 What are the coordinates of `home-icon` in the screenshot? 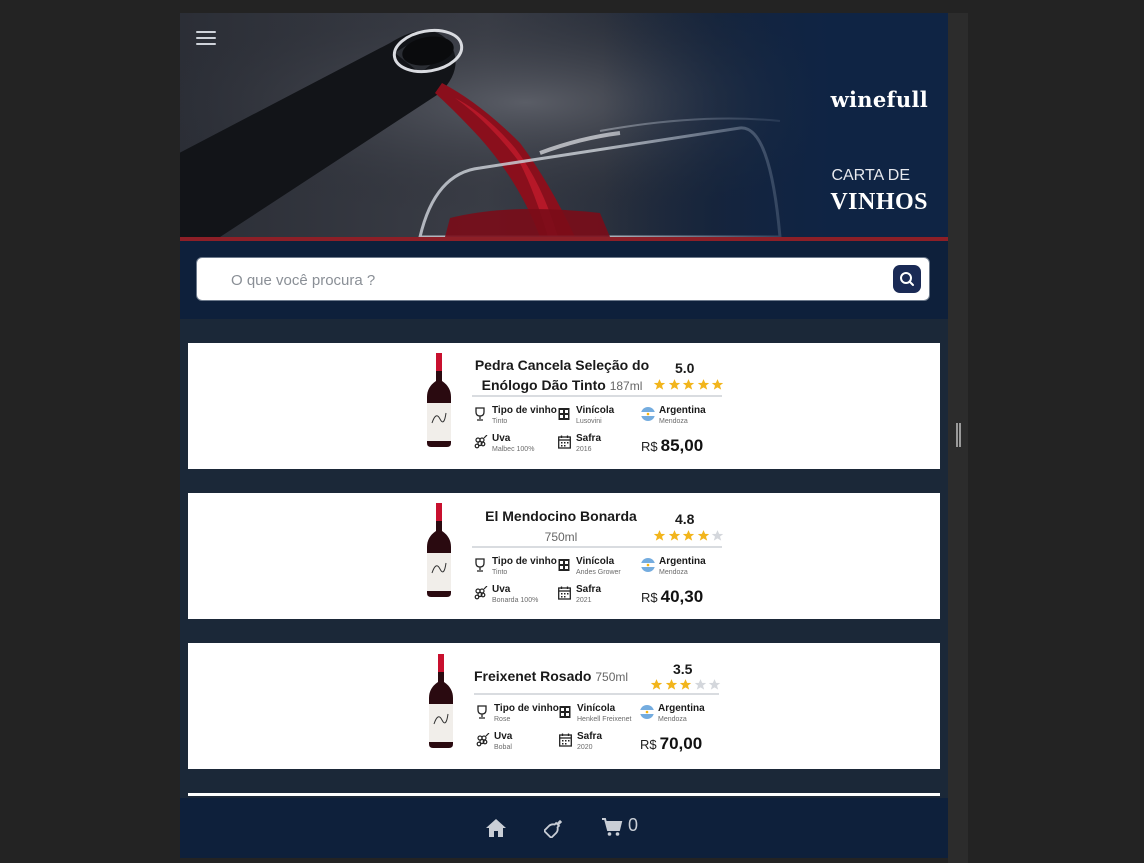 It's located at (496, 828).